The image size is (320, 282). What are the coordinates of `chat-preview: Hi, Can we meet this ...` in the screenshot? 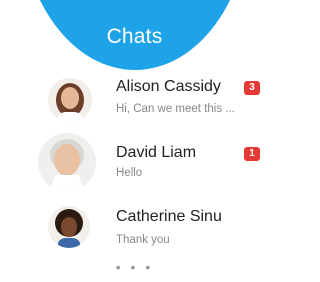 It's located at (175, 109).